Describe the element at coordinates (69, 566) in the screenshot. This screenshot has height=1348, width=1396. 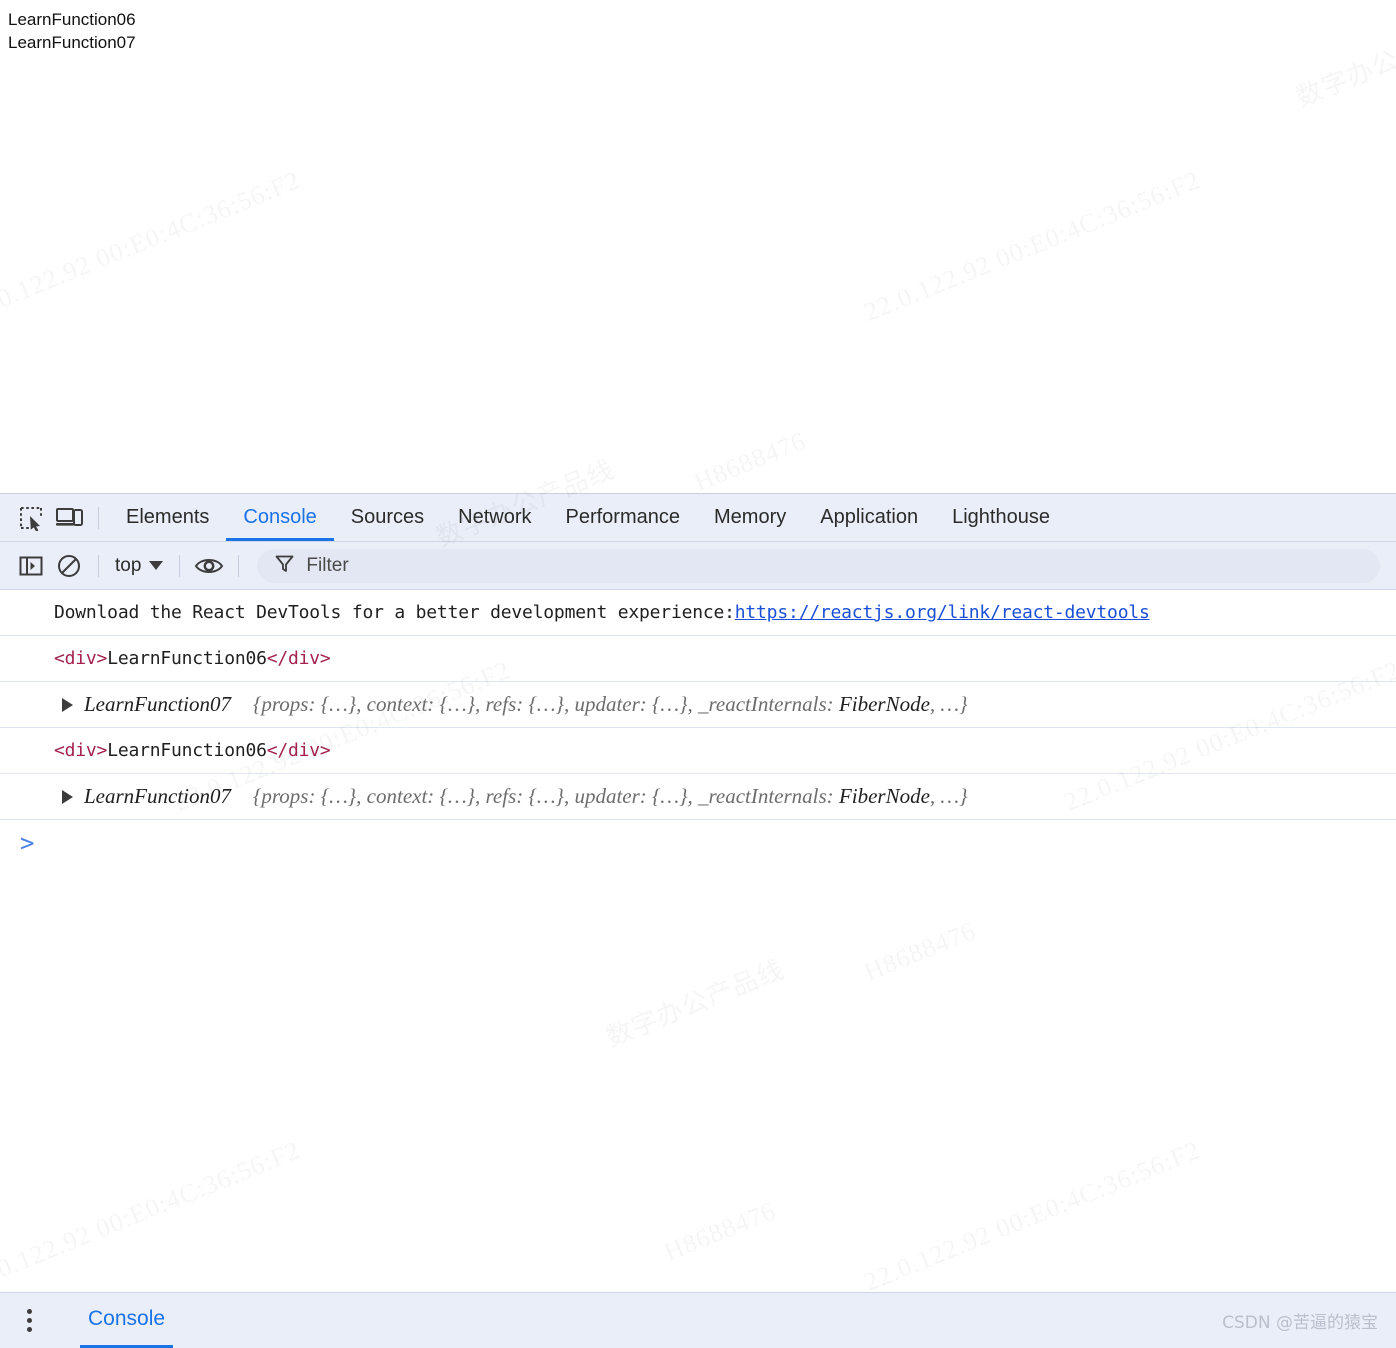
I see `clear-console-icon` at that location.